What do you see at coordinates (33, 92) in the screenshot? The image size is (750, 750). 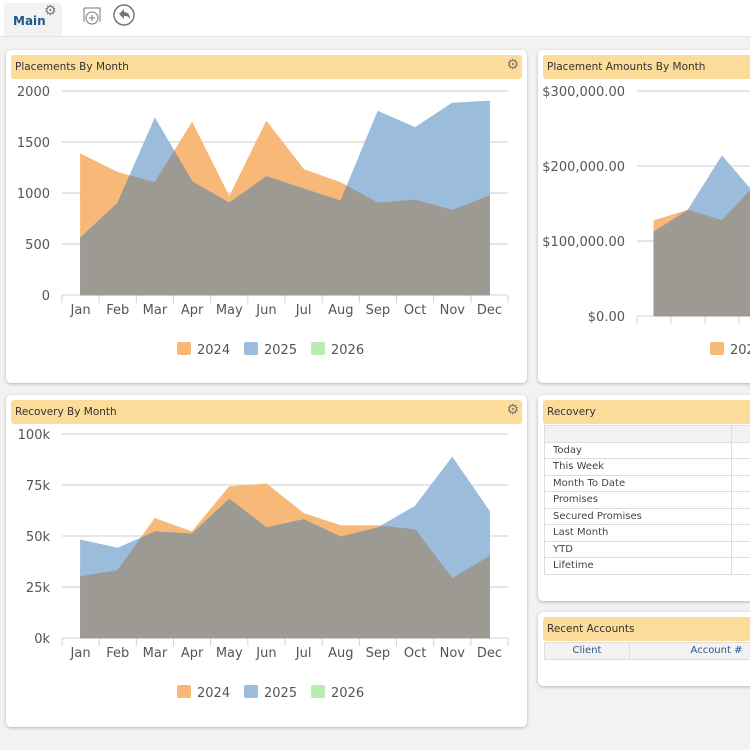 I see `y-tick-label: 2000` at bounding box center [33, 92].